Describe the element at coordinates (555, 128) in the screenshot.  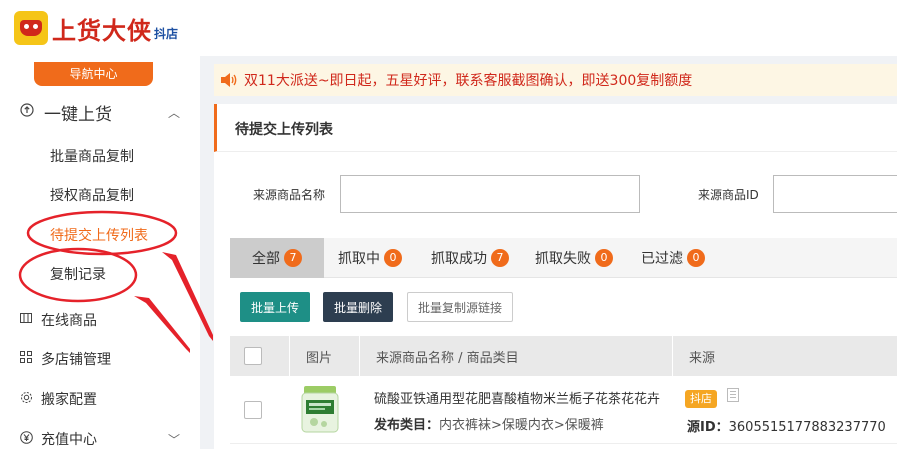
I see `panel-header: 待提交上传列表` at that location.